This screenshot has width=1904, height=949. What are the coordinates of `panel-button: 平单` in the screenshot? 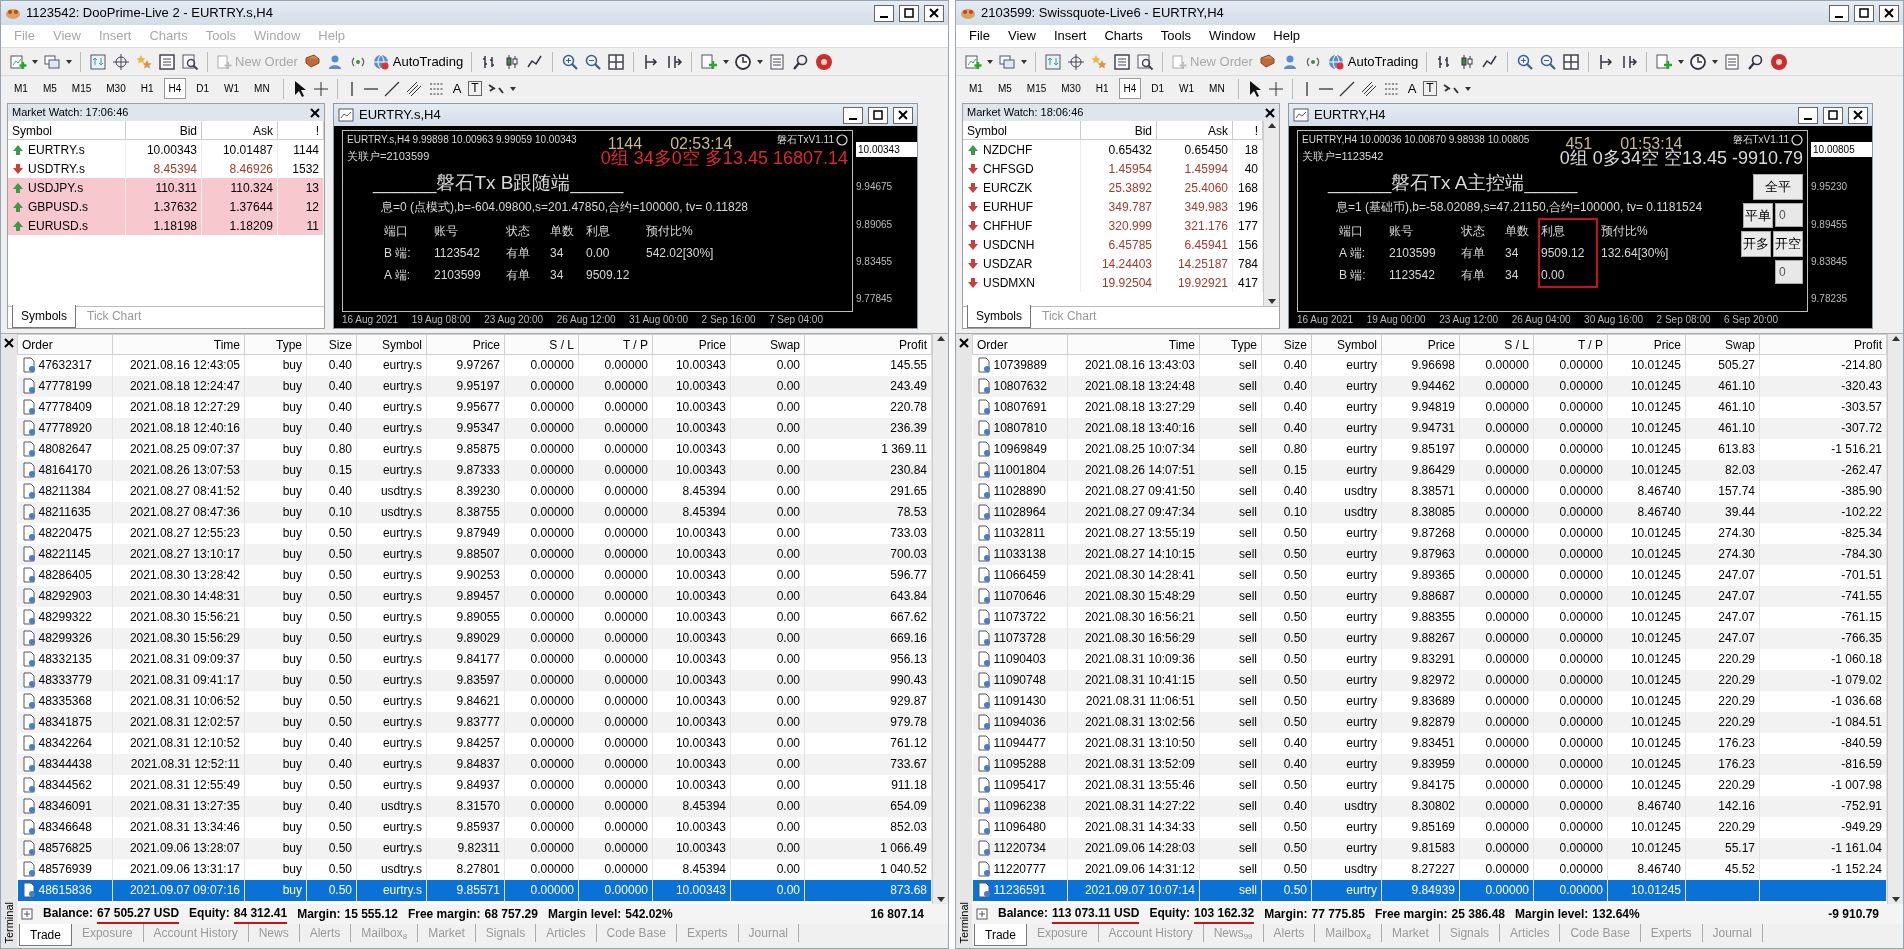 It's located at (1758, 215).